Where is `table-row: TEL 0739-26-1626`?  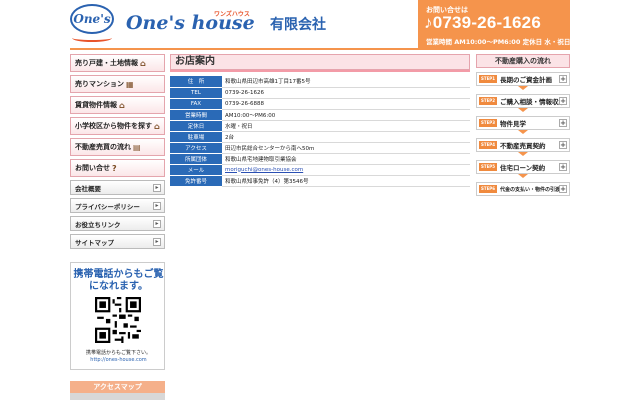
table-row: TEL 0739-26-1626 is located at coordinates (320, 93).